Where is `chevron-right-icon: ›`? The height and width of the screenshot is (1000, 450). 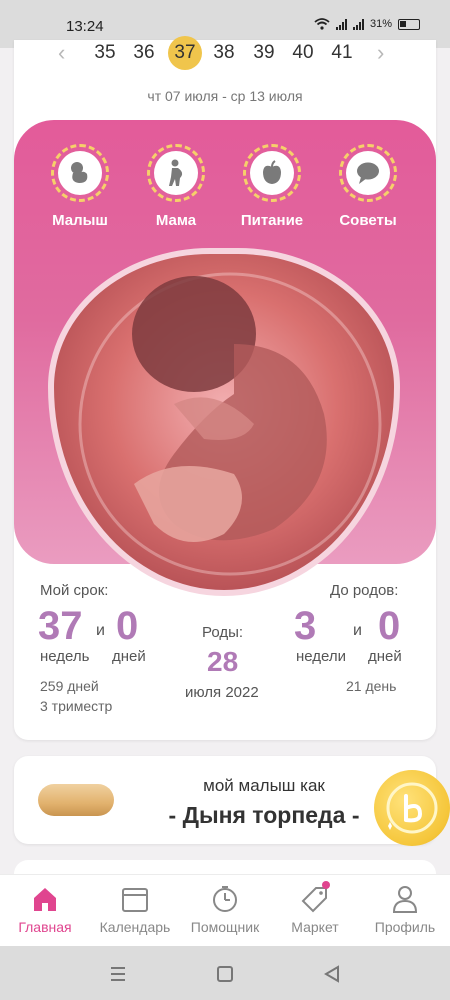 chevron-right-icon: › is located at coordinates (380, 53).